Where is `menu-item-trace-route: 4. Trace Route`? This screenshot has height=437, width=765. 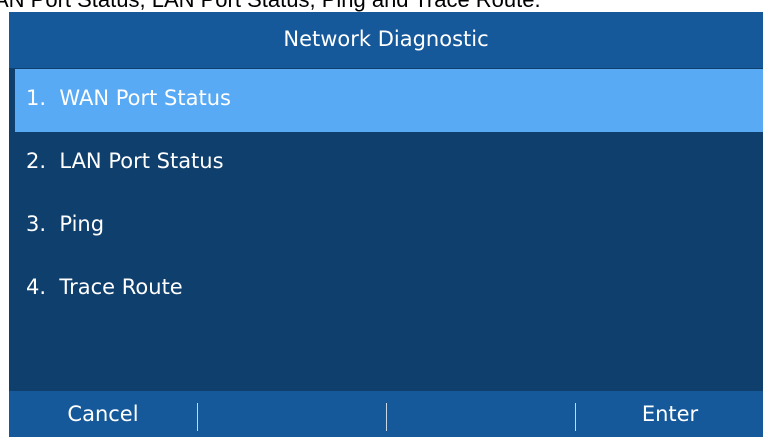 menu-item-trace-route: 4. Trace Route is located at coordinates (389, 289).